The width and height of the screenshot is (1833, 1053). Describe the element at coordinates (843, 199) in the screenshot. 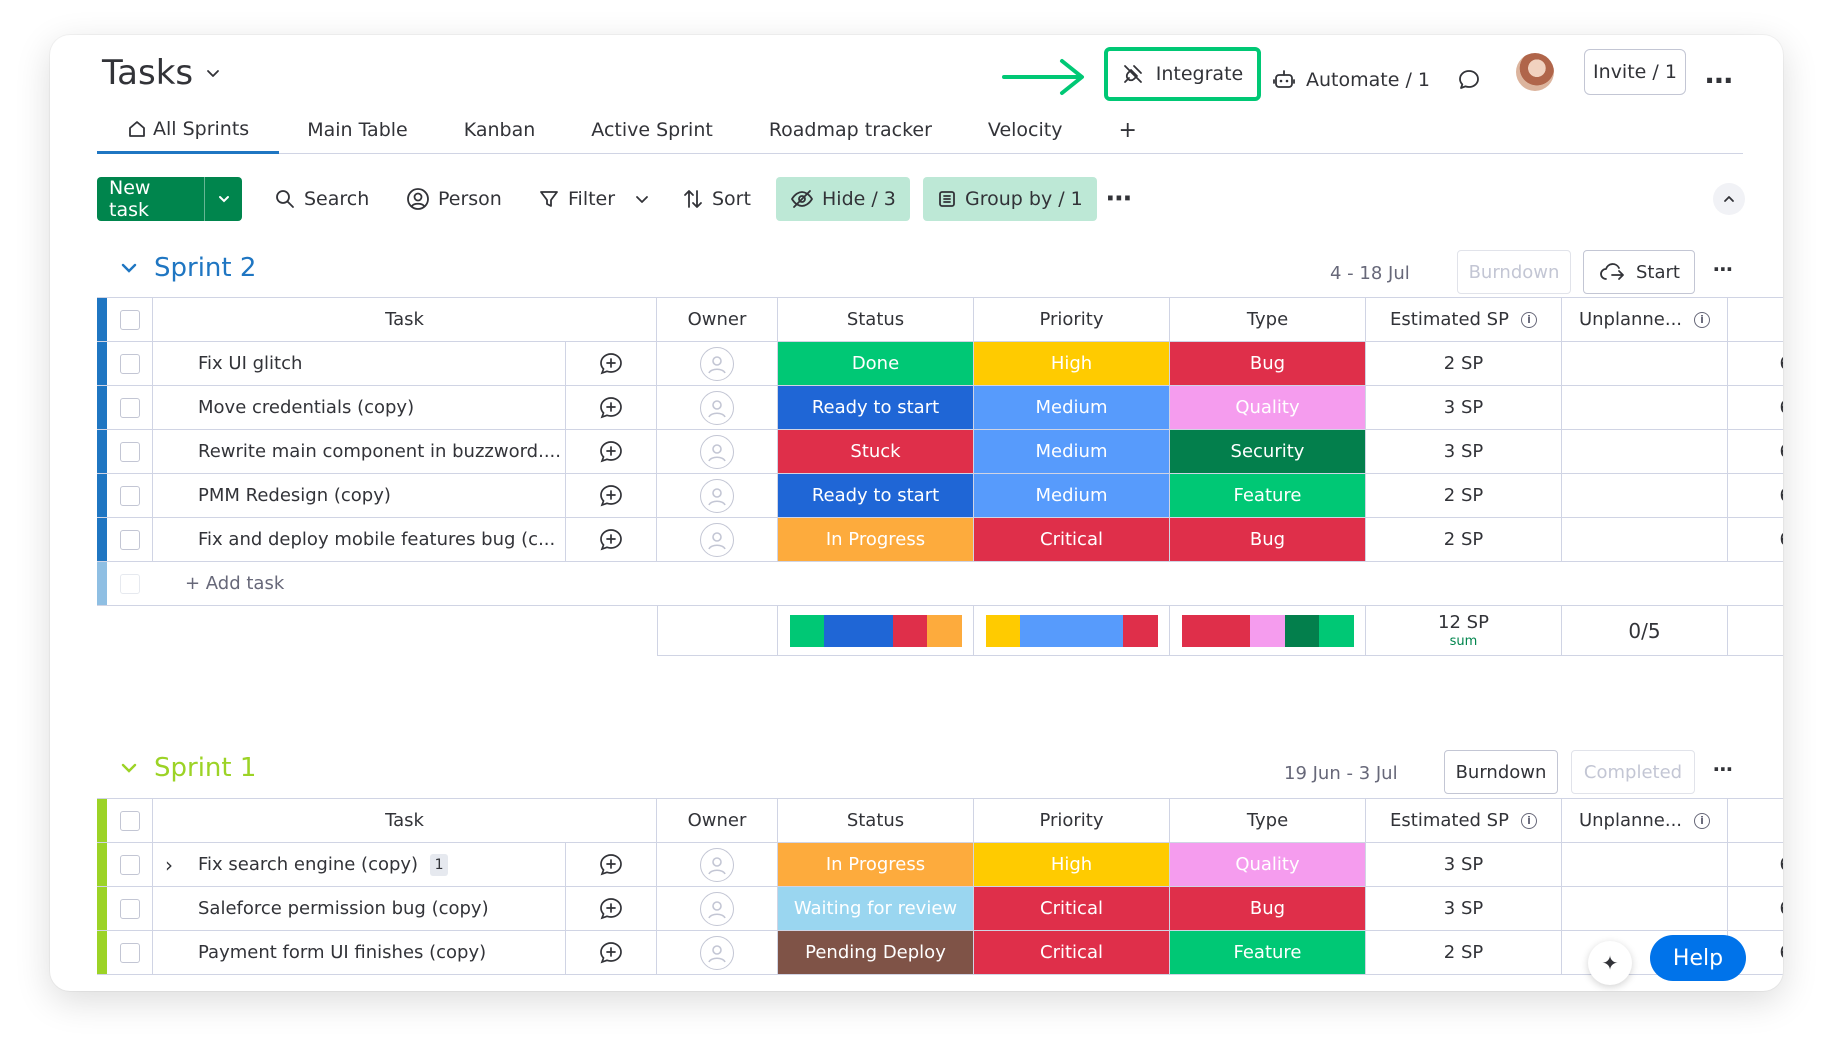

I see `hide-columns-button: Hide / 3` at that location.